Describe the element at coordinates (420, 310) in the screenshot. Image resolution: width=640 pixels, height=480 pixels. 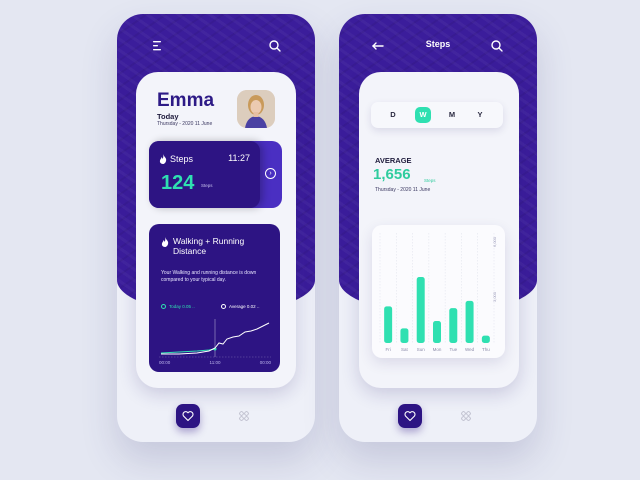
I see `bar-sun` at that location.